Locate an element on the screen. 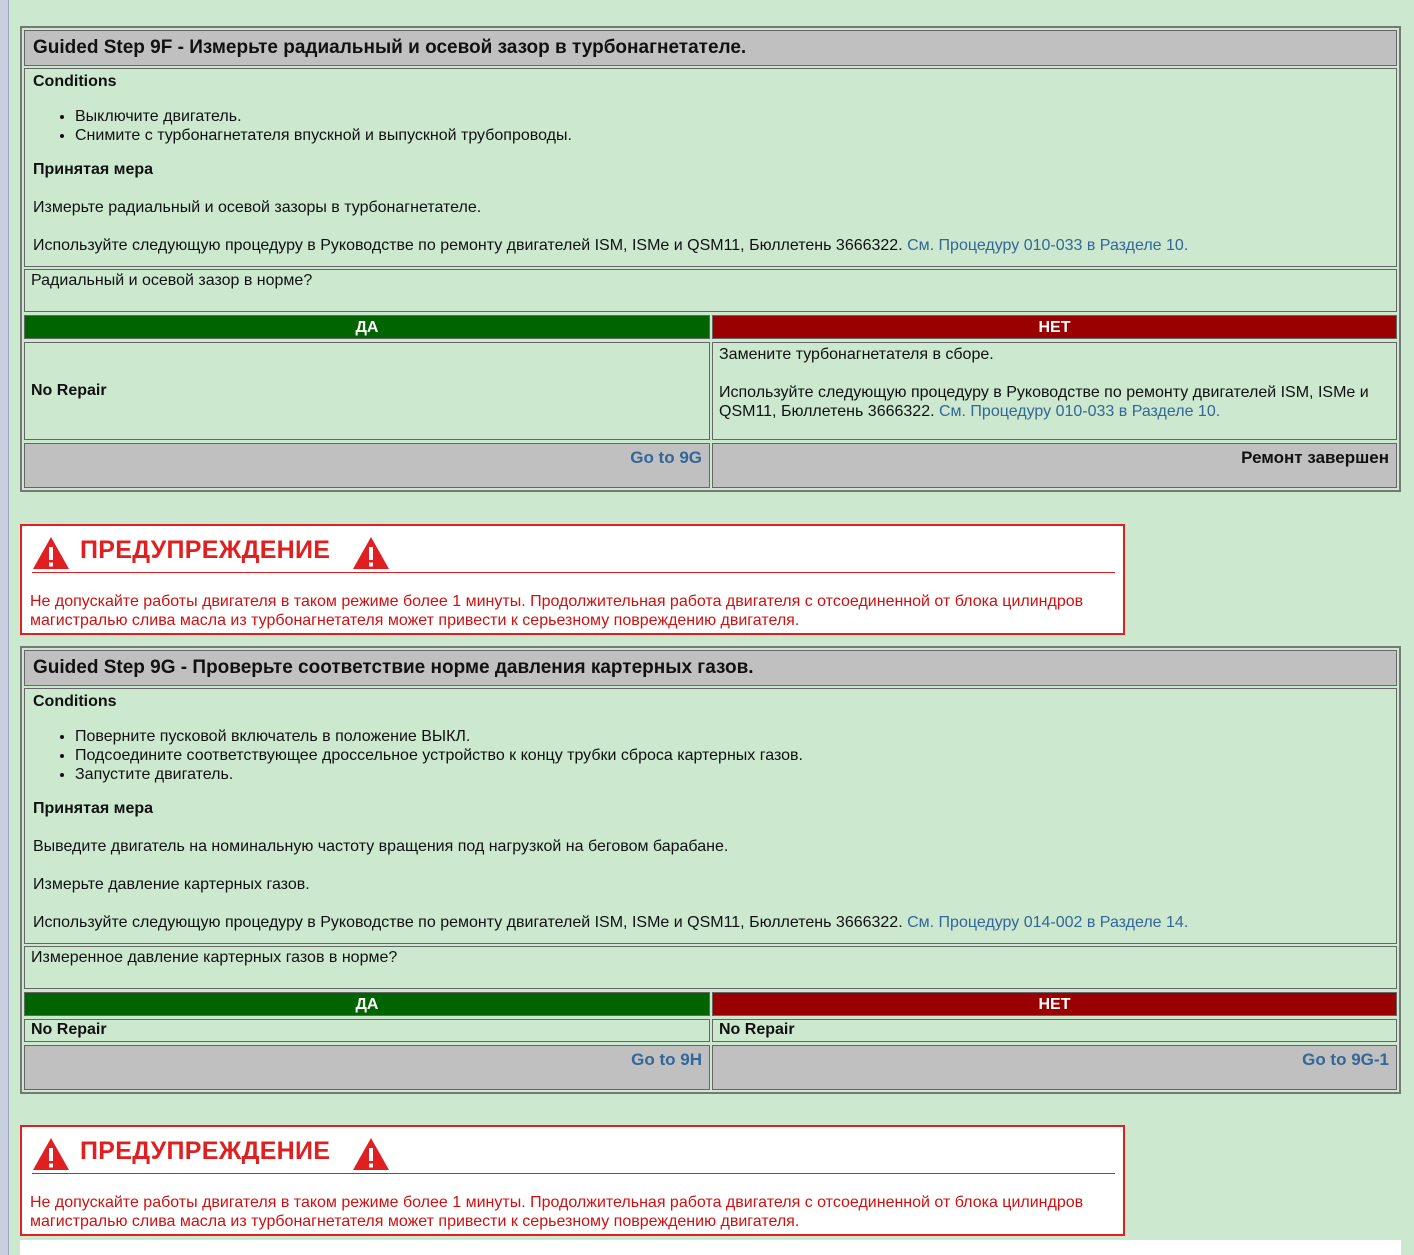 The width and height of the screenshot is (1414, 1255). condition-item: Выключите двигатель. is located at coordinates (731, 116).